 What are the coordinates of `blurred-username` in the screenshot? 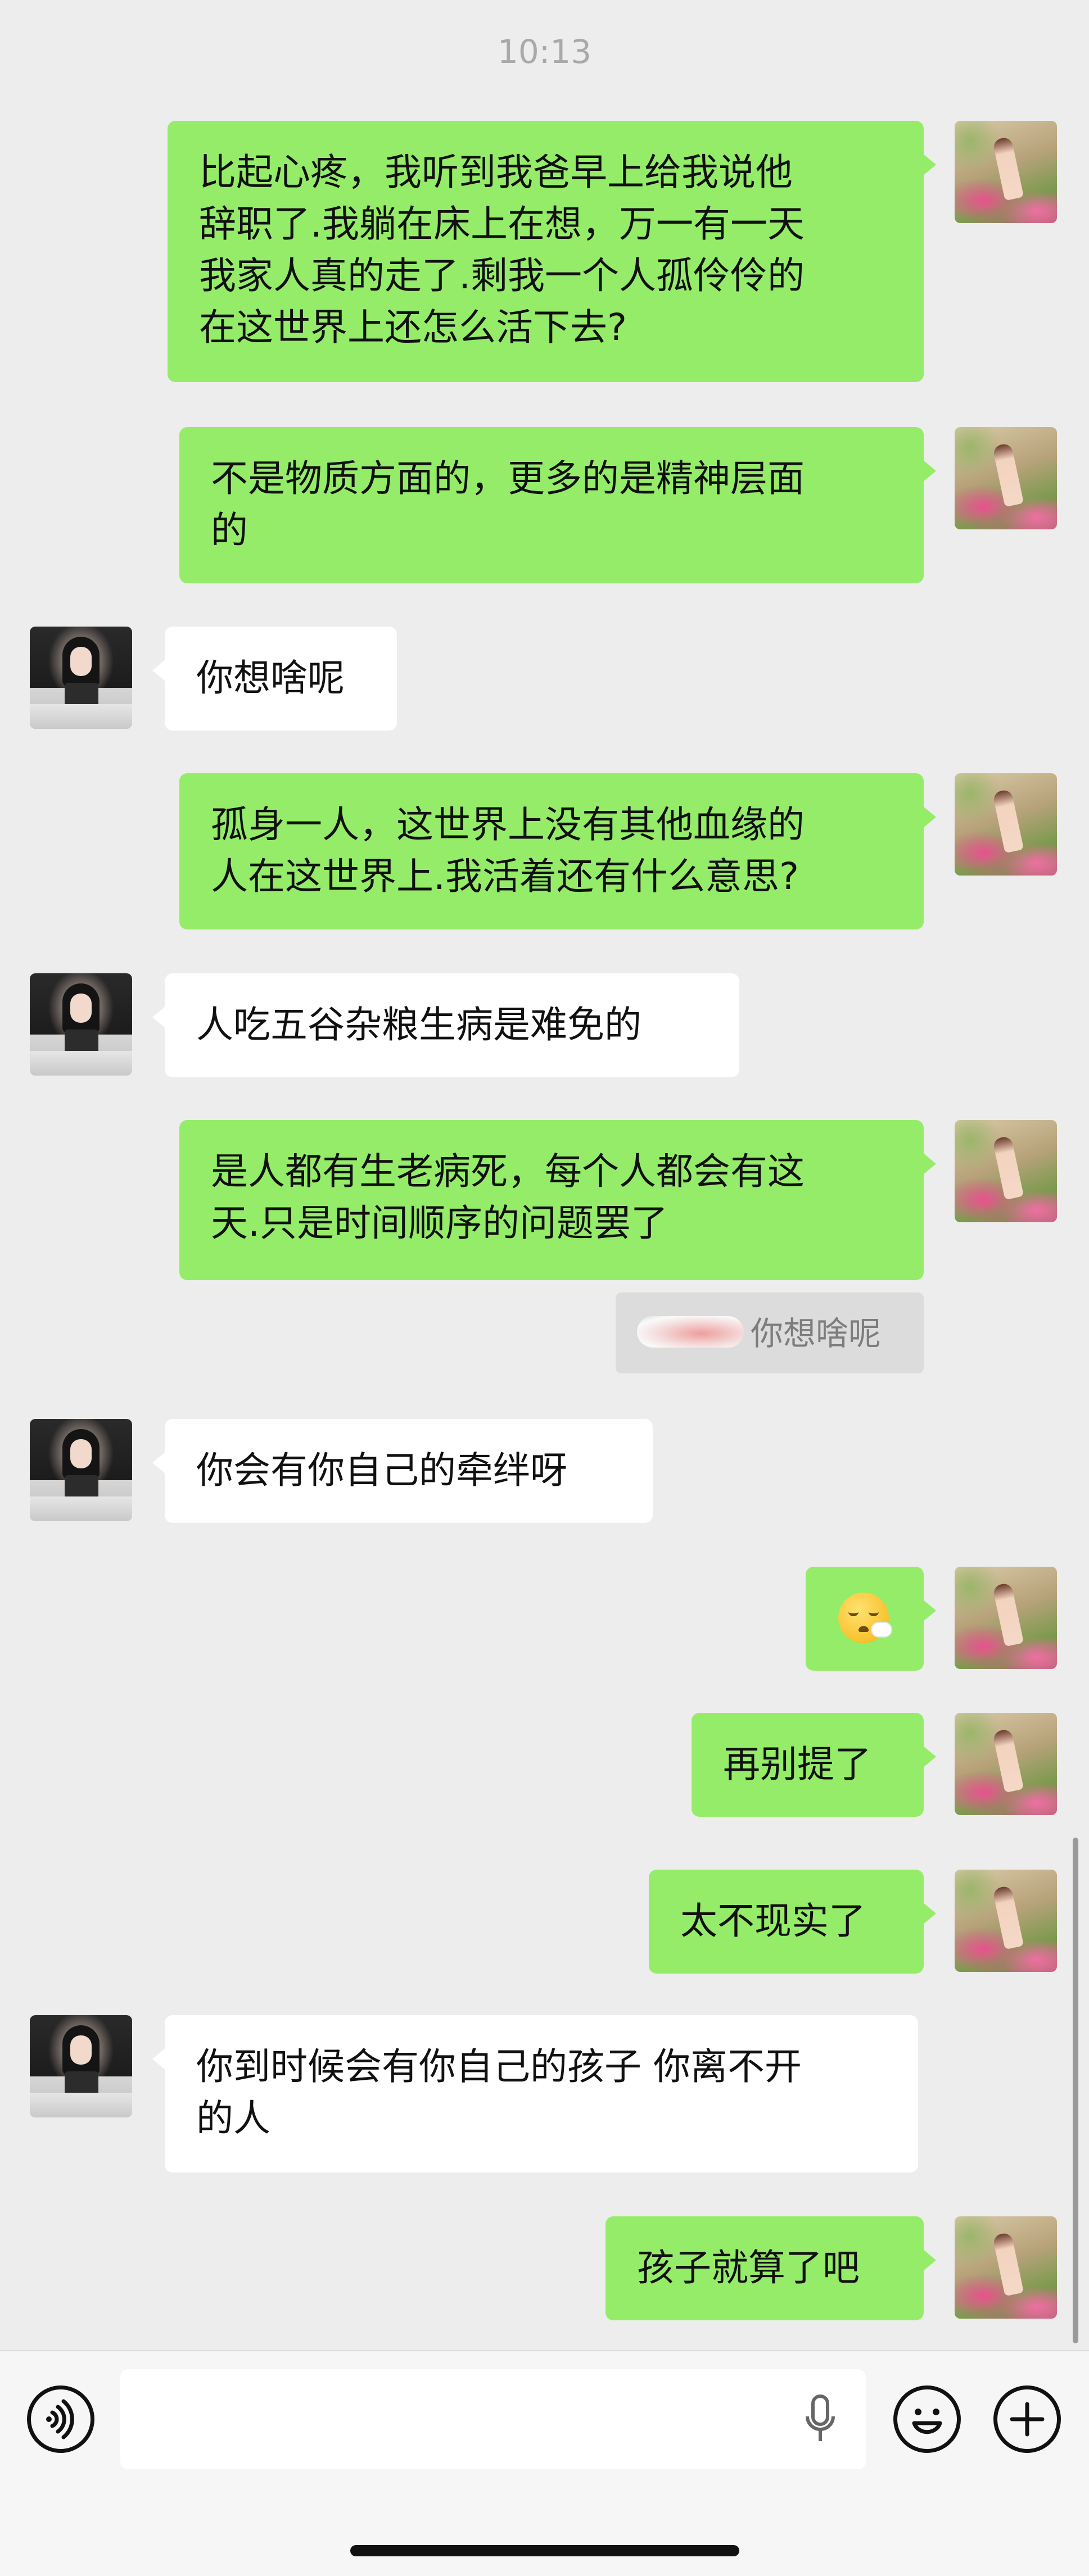 It's located at (690, 1332).